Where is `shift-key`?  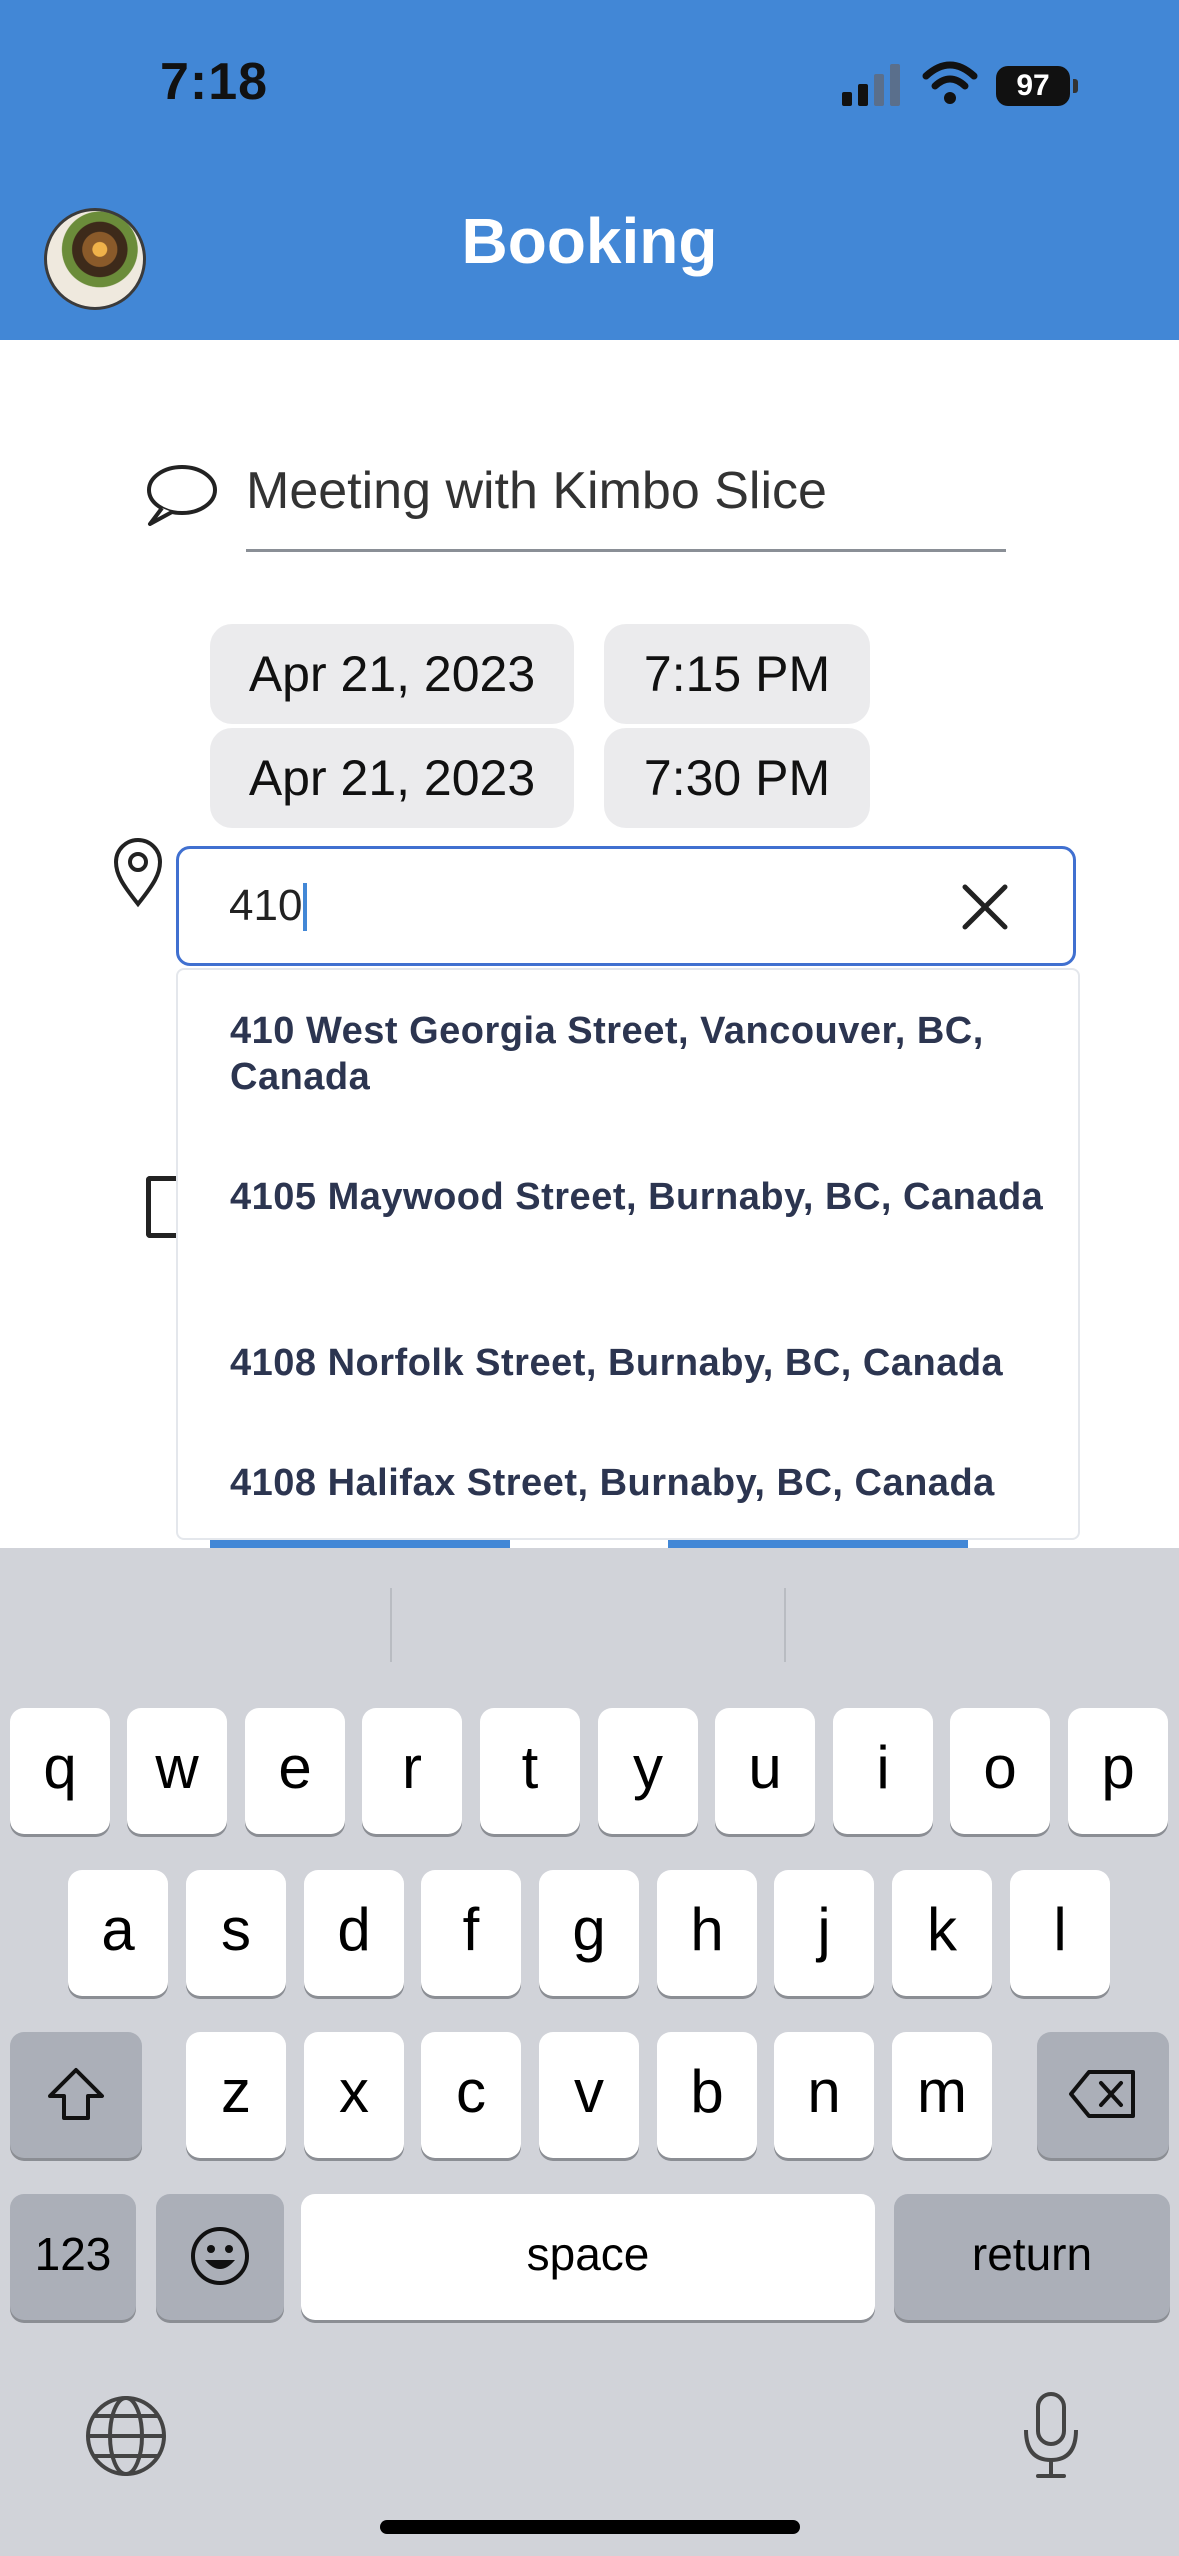 shift-key is located at coordinates (76, 2095).